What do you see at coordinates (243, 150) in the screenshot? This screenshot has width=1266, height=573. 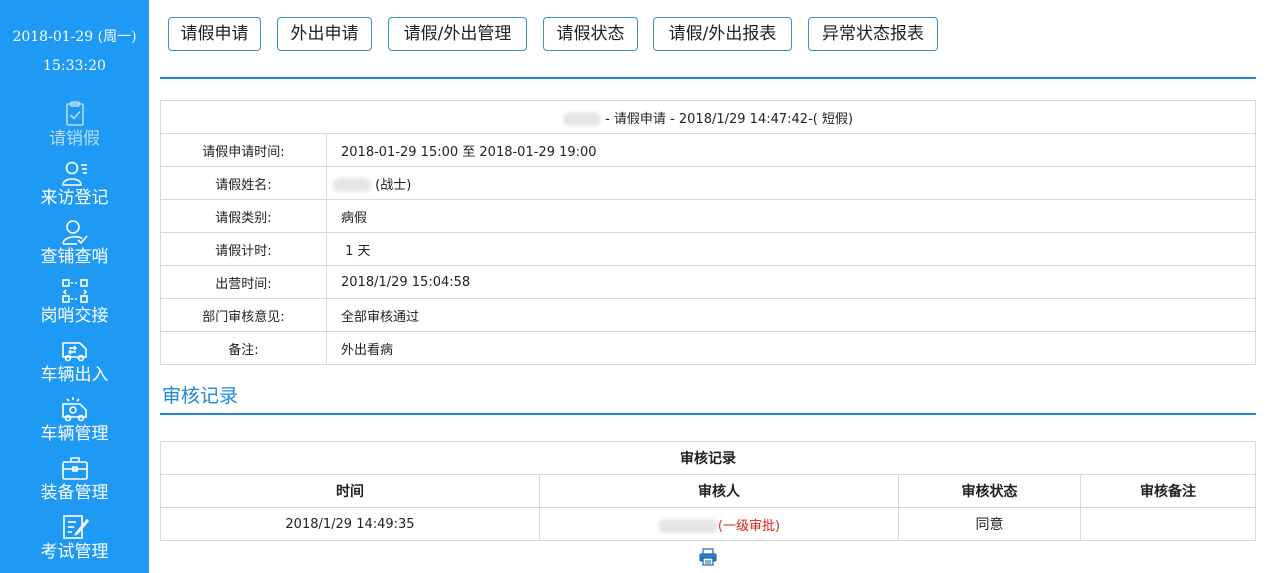 I see `detail-key: 请假申请时间:` at bounding box center [243, 150].